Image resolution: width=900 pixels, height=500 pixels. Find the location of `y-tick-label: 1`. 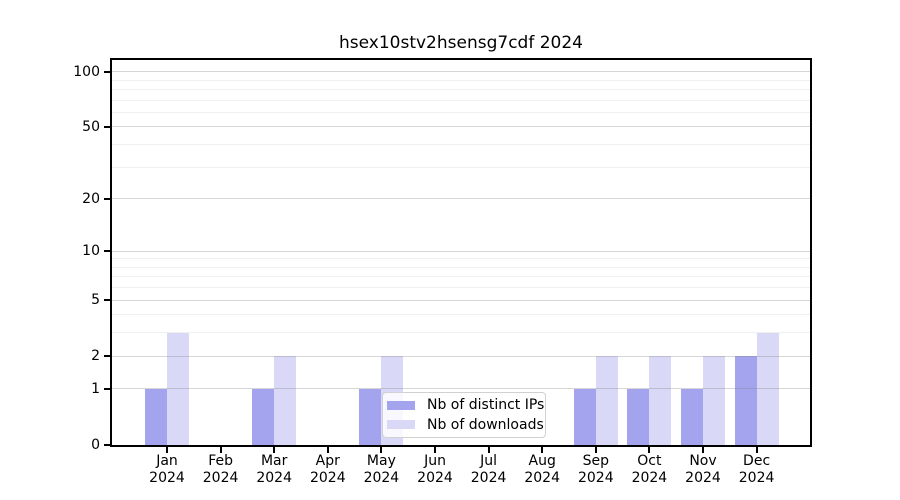

y-tick-label: 1 is located at coordinates (95, 388).